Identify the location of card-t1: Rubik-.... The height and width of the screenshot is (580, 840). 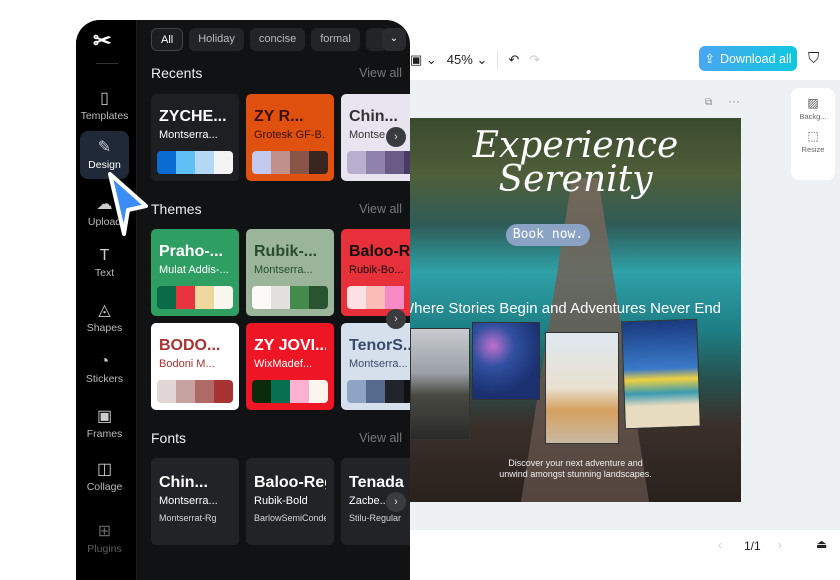
(286, 251).